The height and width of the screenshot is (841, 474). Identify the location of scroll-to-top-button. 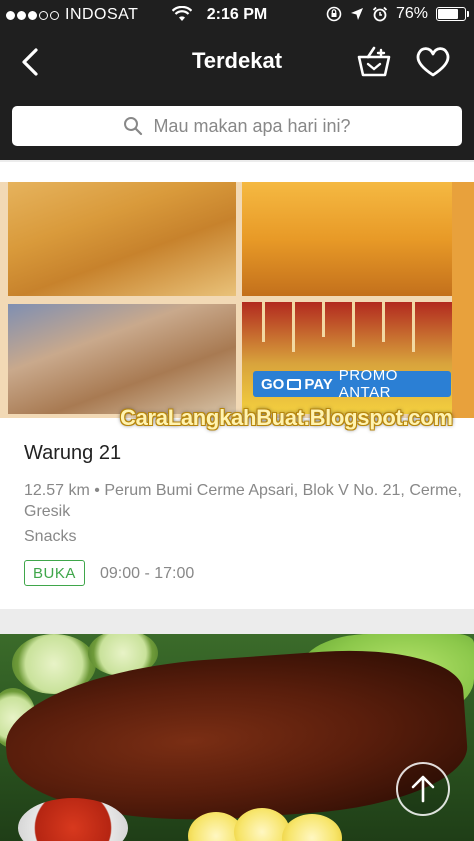
(423, 789).